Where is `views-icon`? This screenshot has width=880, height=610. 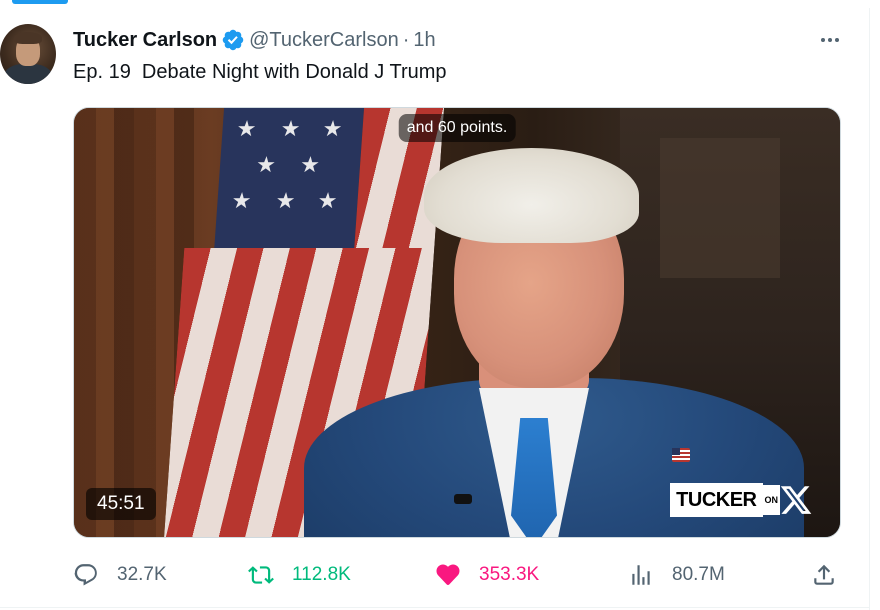 views-icon is located at coordinates (641, 575).